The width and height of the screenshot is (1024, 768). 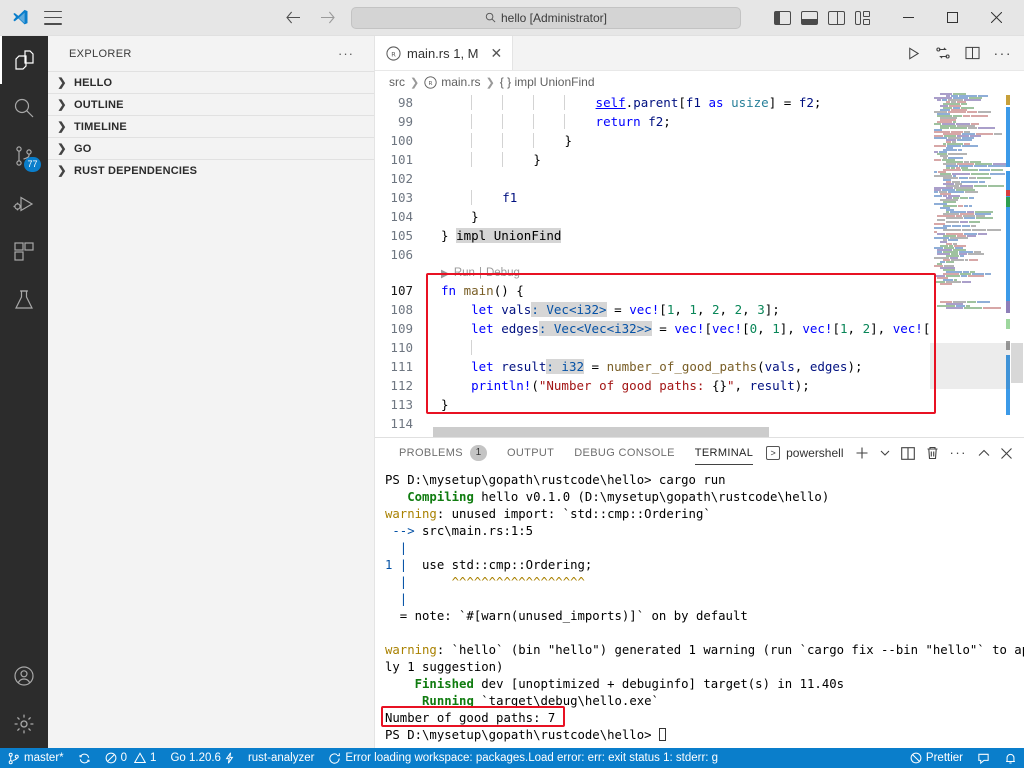 I want to click on status-problems: 0 1, so click(x=131, y=758).